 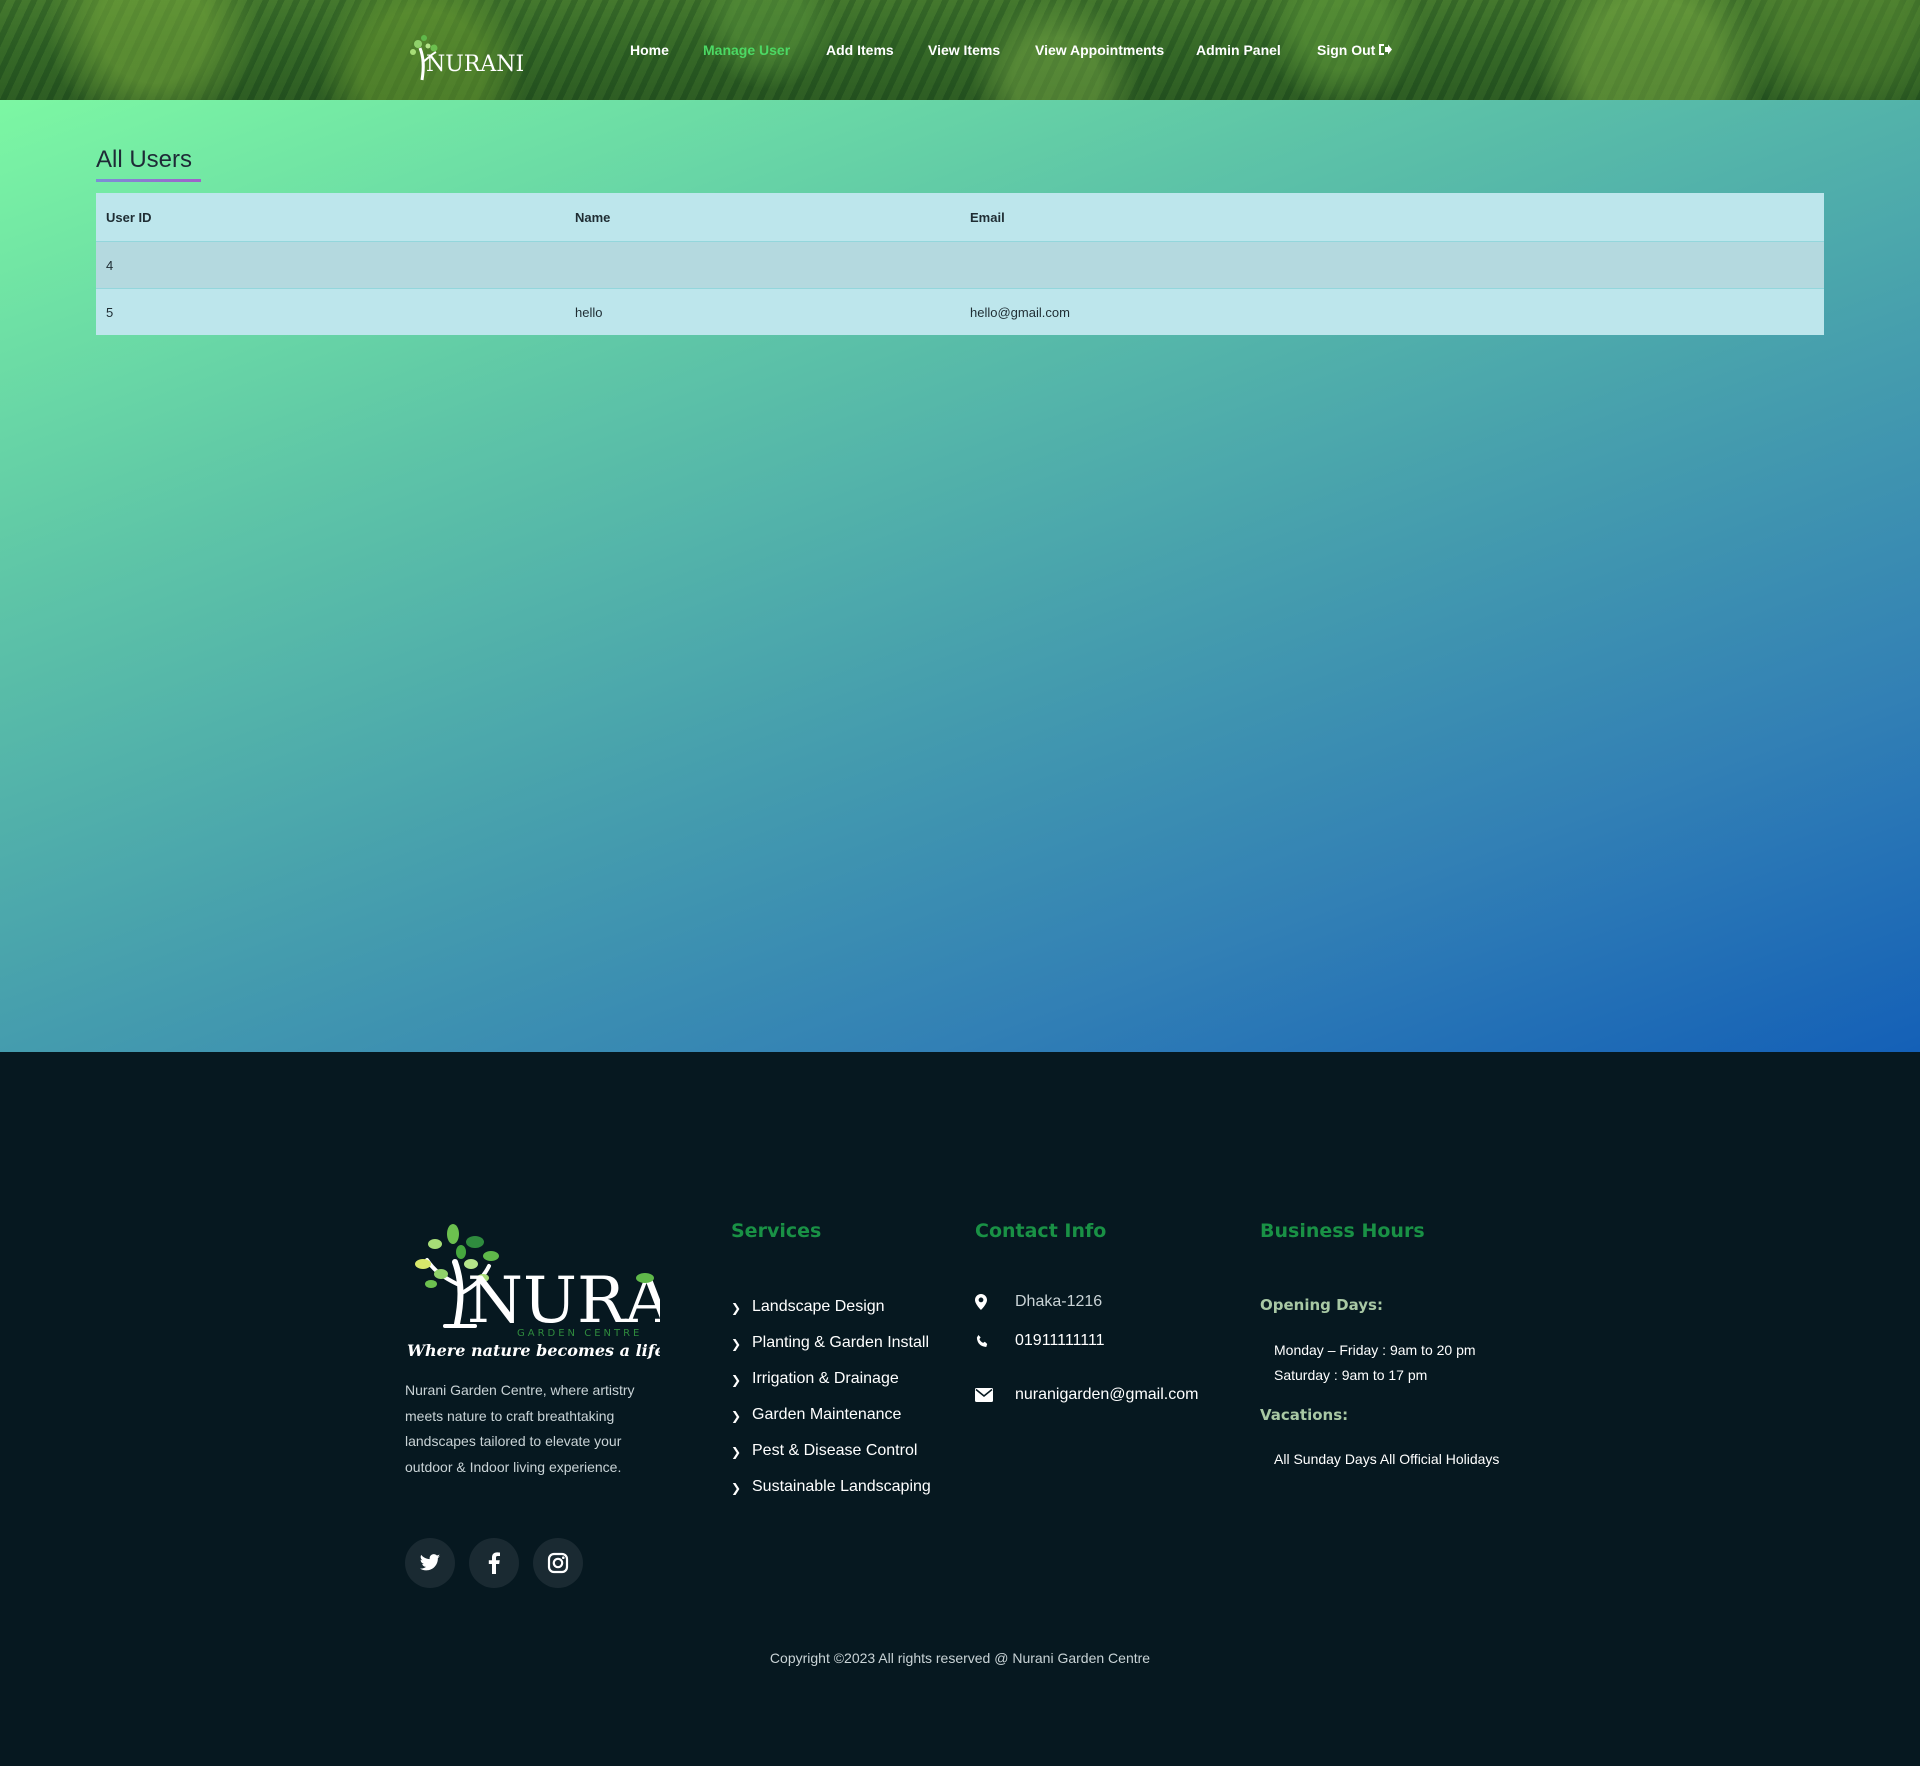 I want to click on nav-sign-out: Sign Out, so click(x=1355, y=50).